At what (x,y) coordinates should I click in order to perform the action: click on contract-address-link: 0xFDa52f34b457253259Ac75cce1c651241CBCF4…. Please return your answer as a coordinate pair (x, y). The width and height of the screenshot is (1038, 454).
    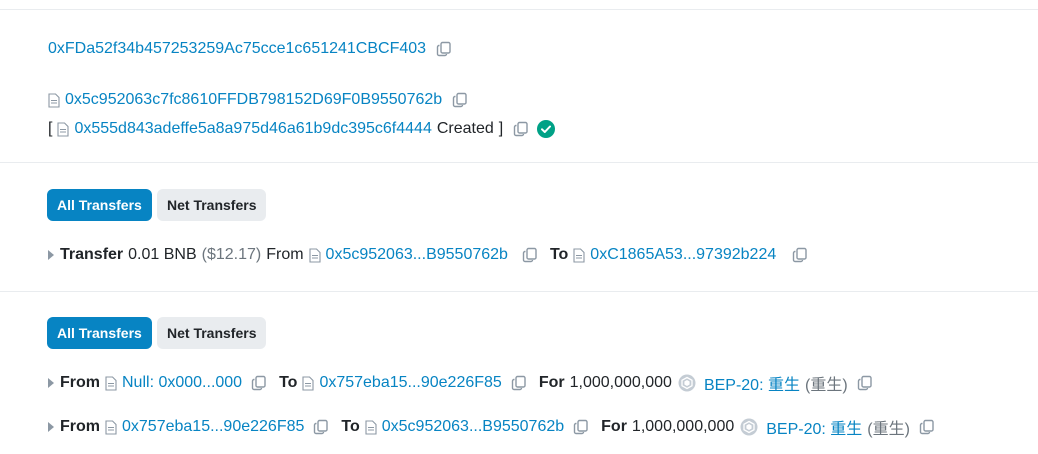
    Looking at the image, I should click on (237, 49).